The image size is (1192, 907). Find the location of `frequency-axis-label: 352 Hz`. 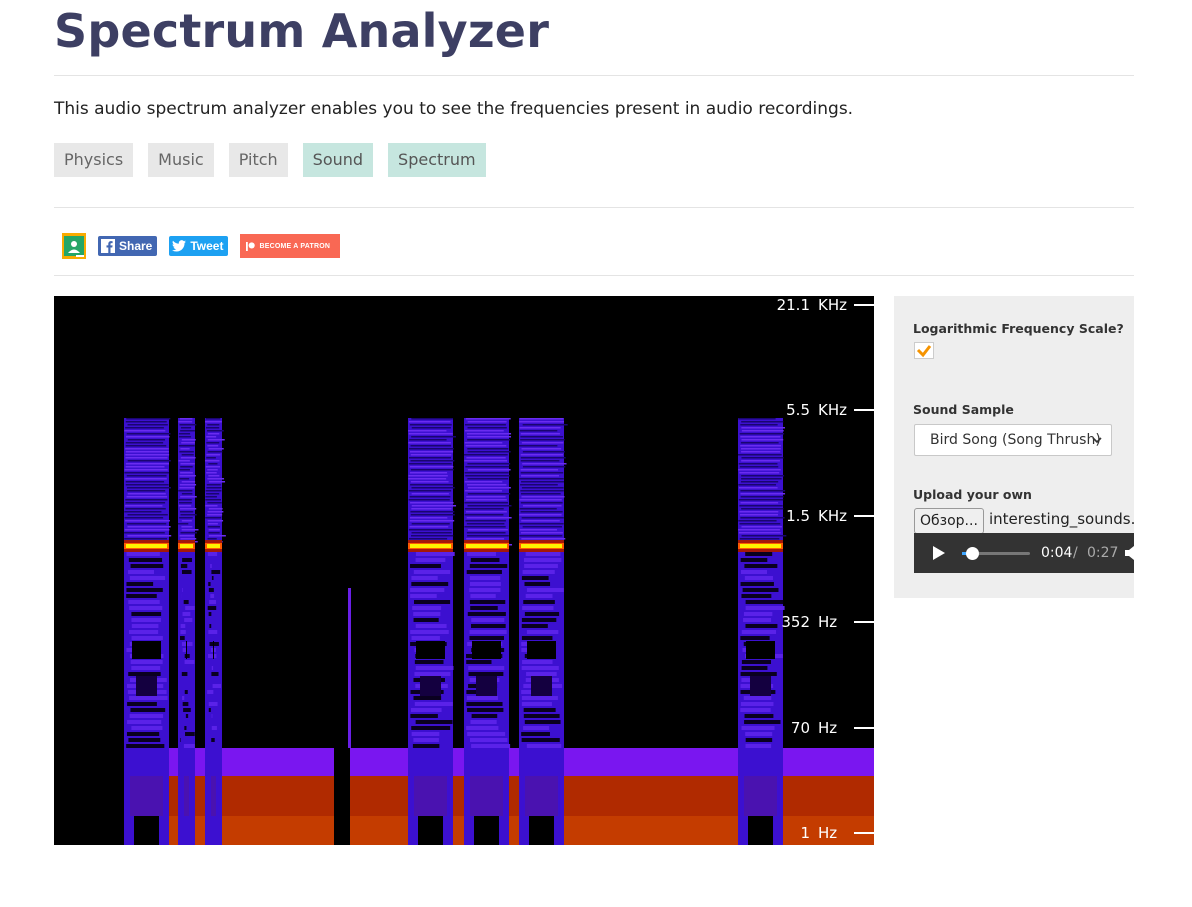

frequency-axis-label: 352 Hz is located at coordinates (827, 622).